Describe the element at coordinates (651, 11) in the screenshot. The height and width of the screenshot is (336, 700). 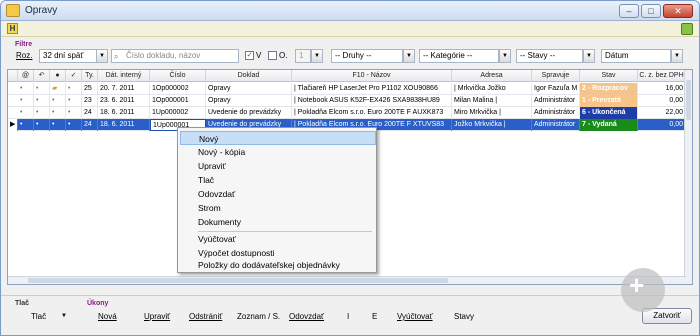
I see `maximize-button: □` at that location.